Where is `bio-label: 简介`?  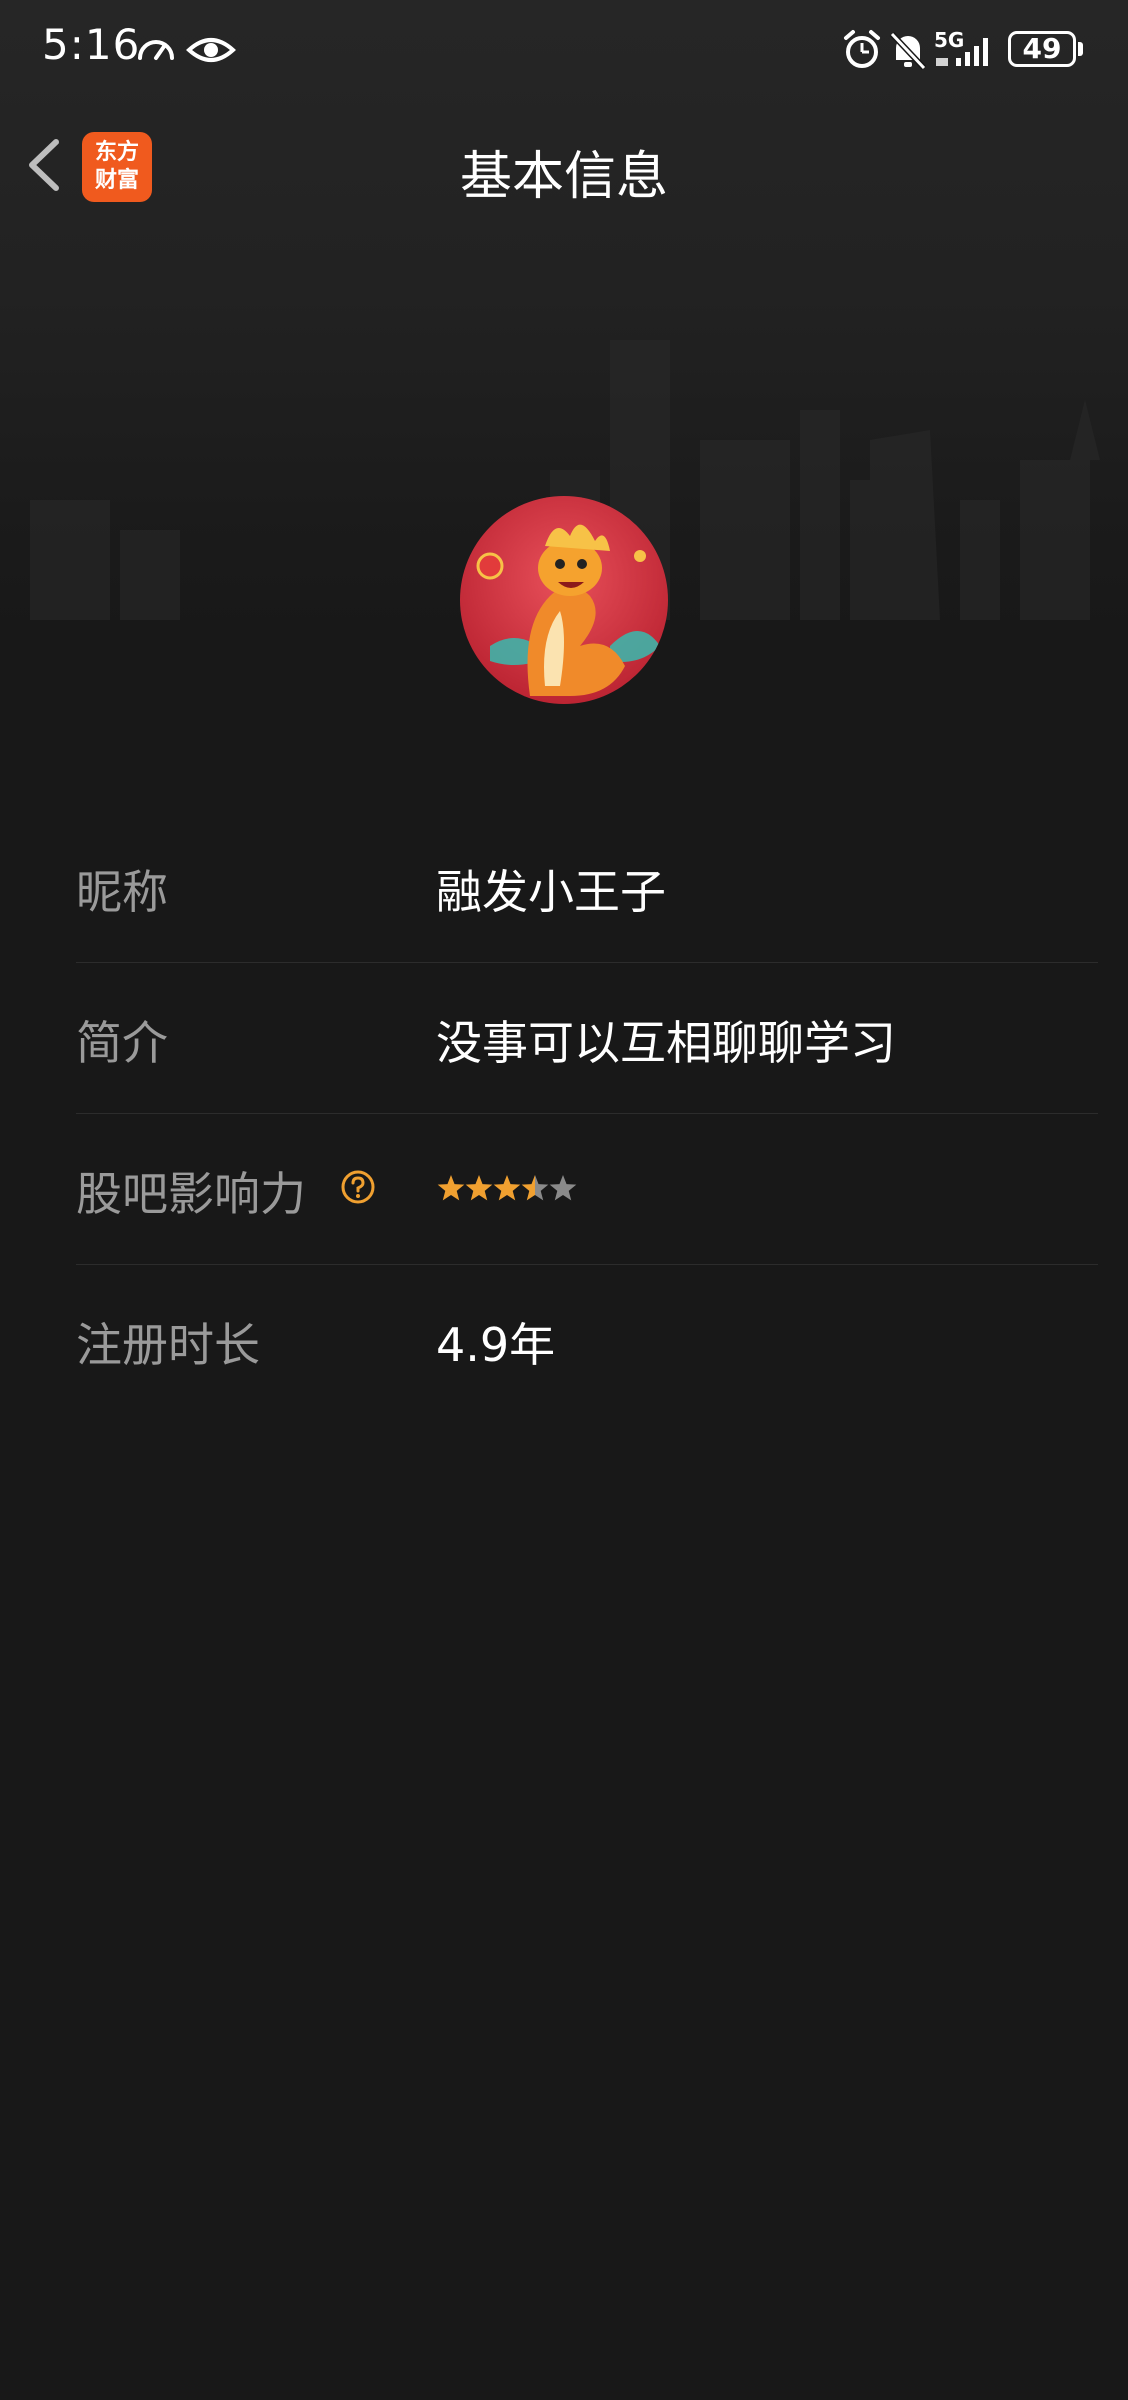 bio-label: 简介 is located at coordinates (122, 1043).